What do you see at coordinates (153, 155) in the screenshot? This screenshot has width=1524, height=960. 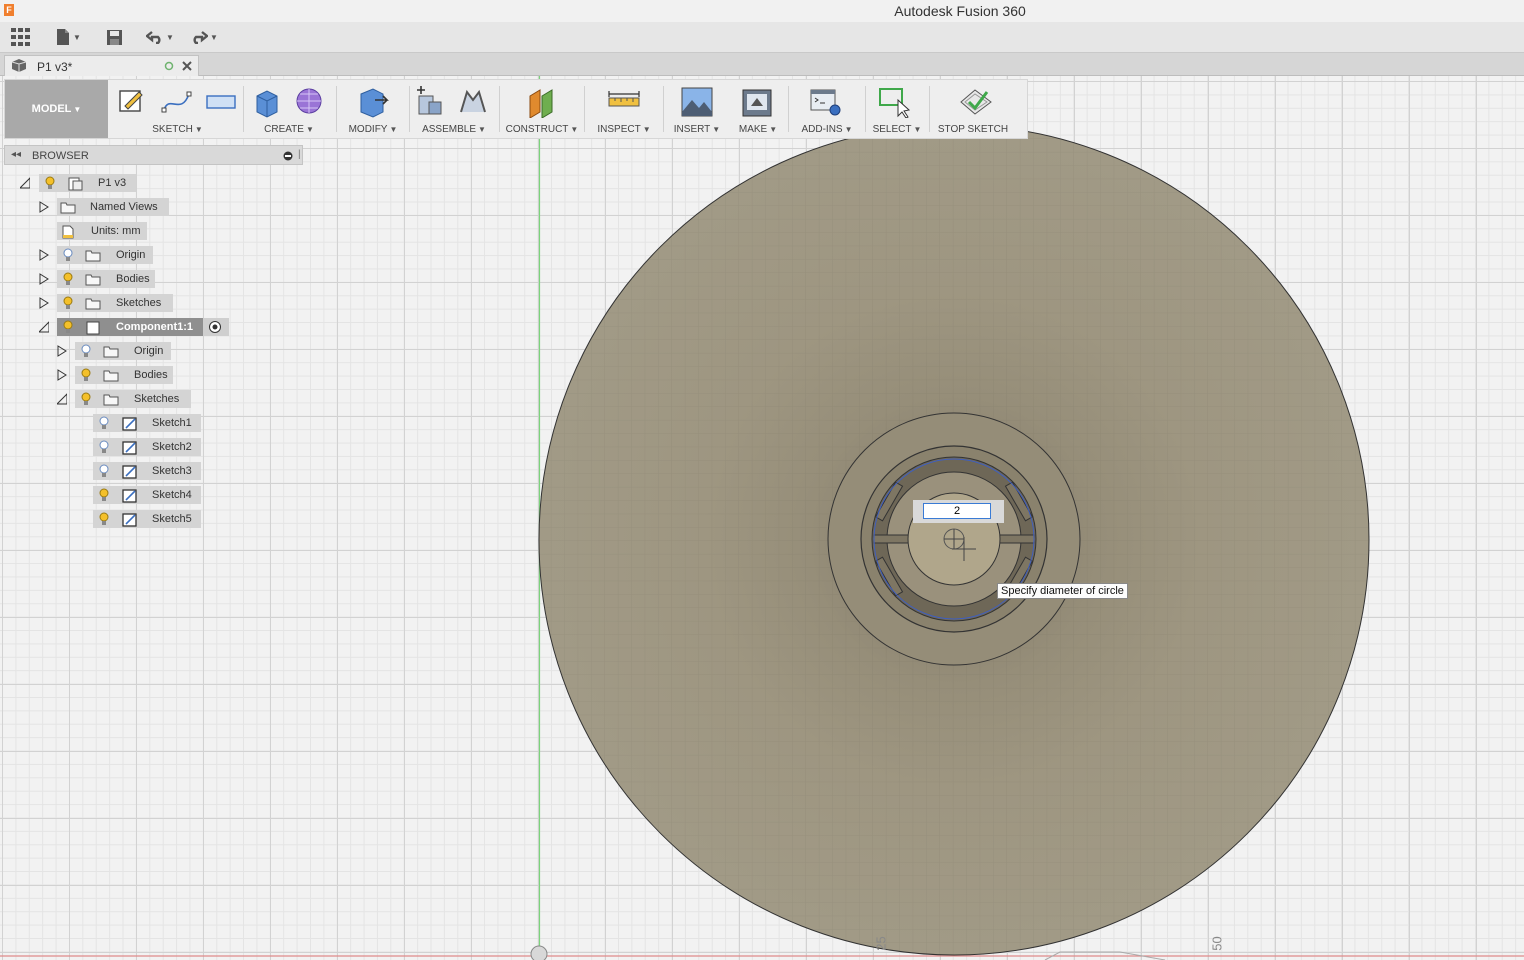 I see `browser-panel-header: ◂◂ BROWSER |` at bounding box center [153, 155].